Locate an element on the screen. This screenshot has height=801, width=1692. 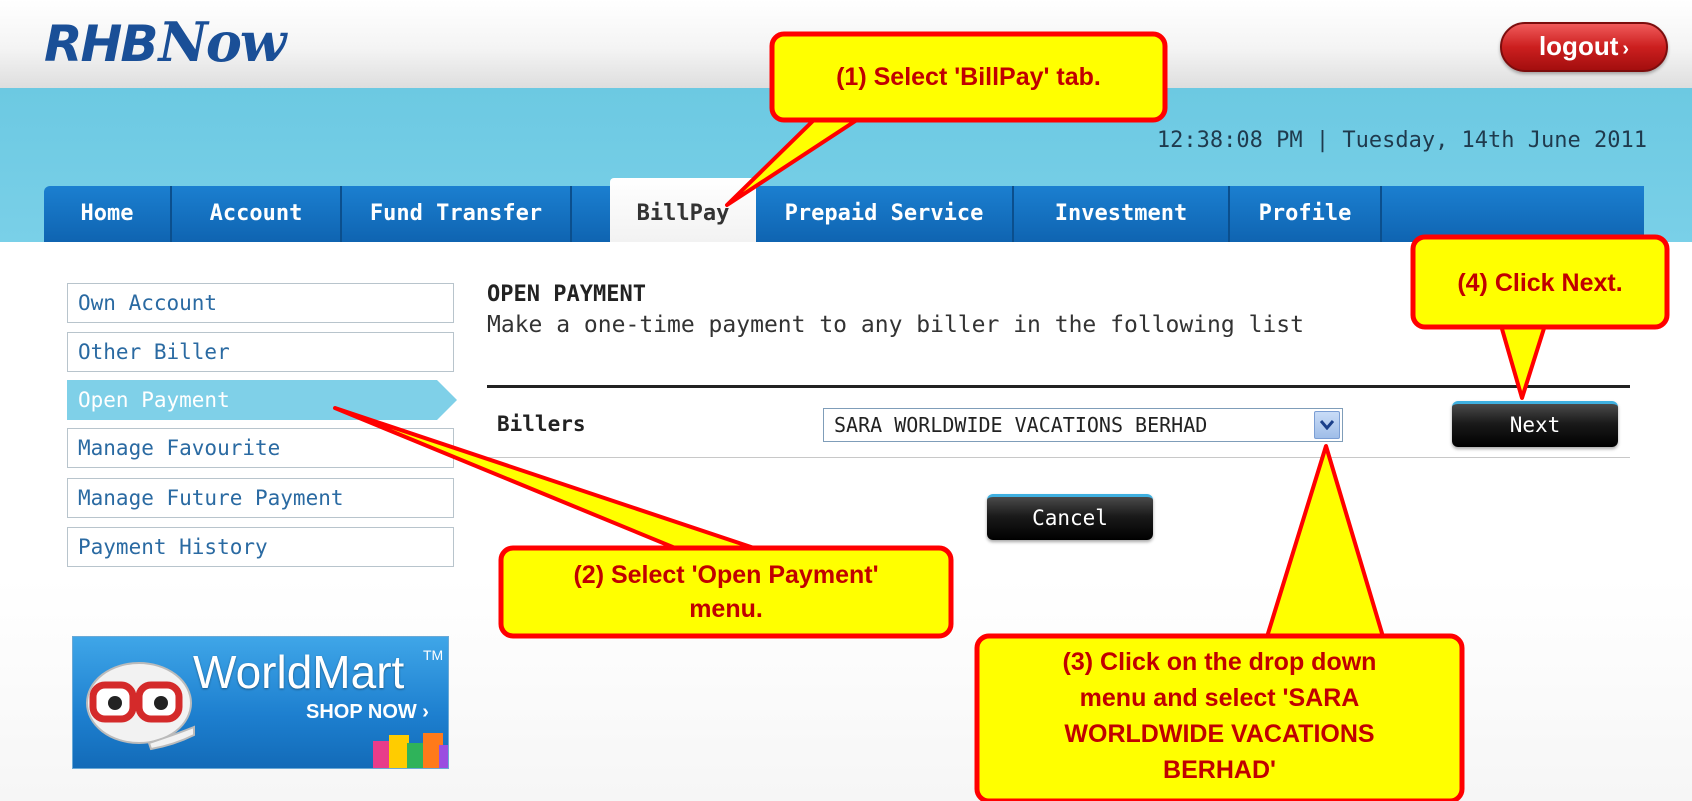
sidebar-item-payment-history: Payment History is located at coordinates (260, 547).